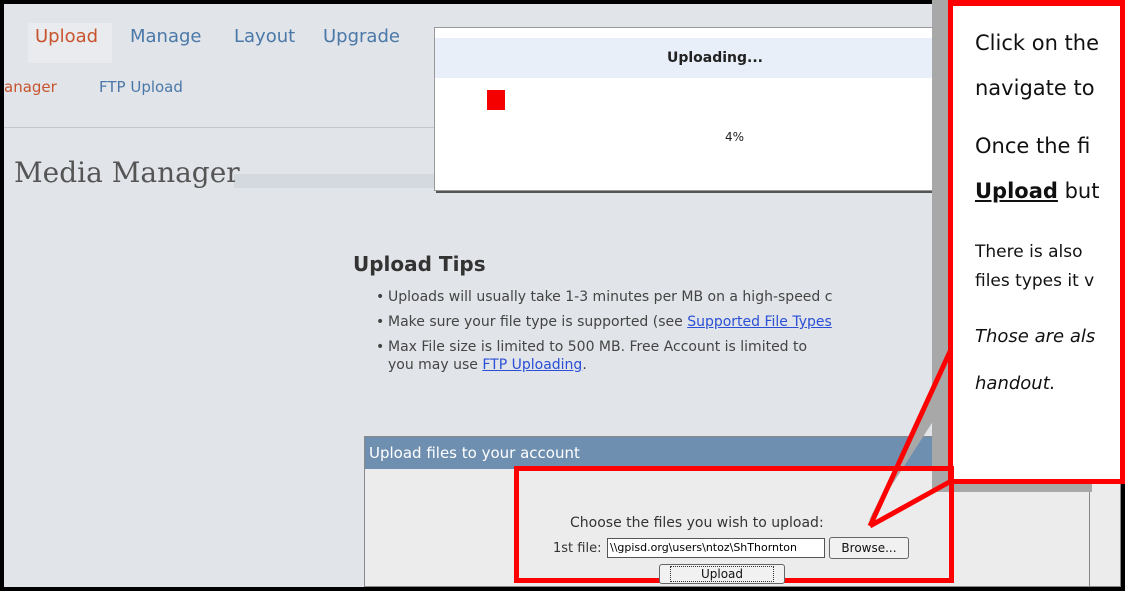 The height and width of the screenshot is (591, 1125). What do you see at coordinates (697, 523) in the screenshot?
I see `choose-files-label: Choose the files you wish to upload:` at bounding box center [697, 523].